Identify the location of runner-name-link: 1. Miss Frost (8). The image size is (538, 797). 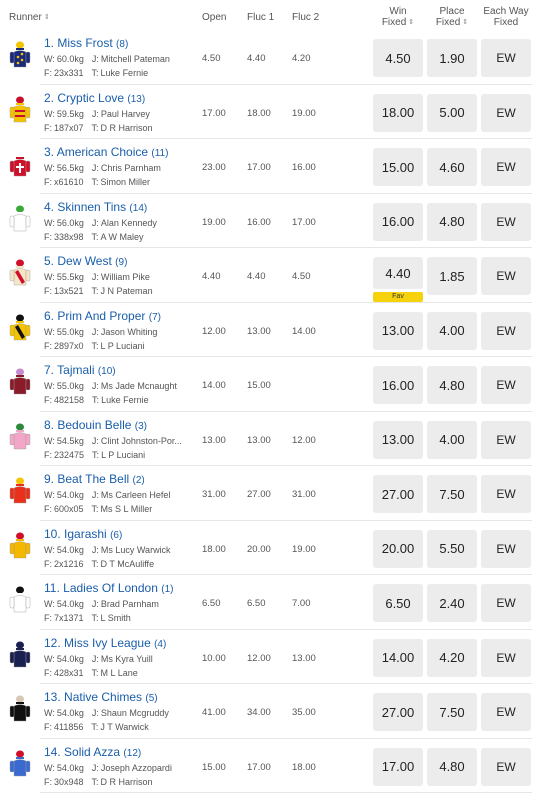
(86, 43).